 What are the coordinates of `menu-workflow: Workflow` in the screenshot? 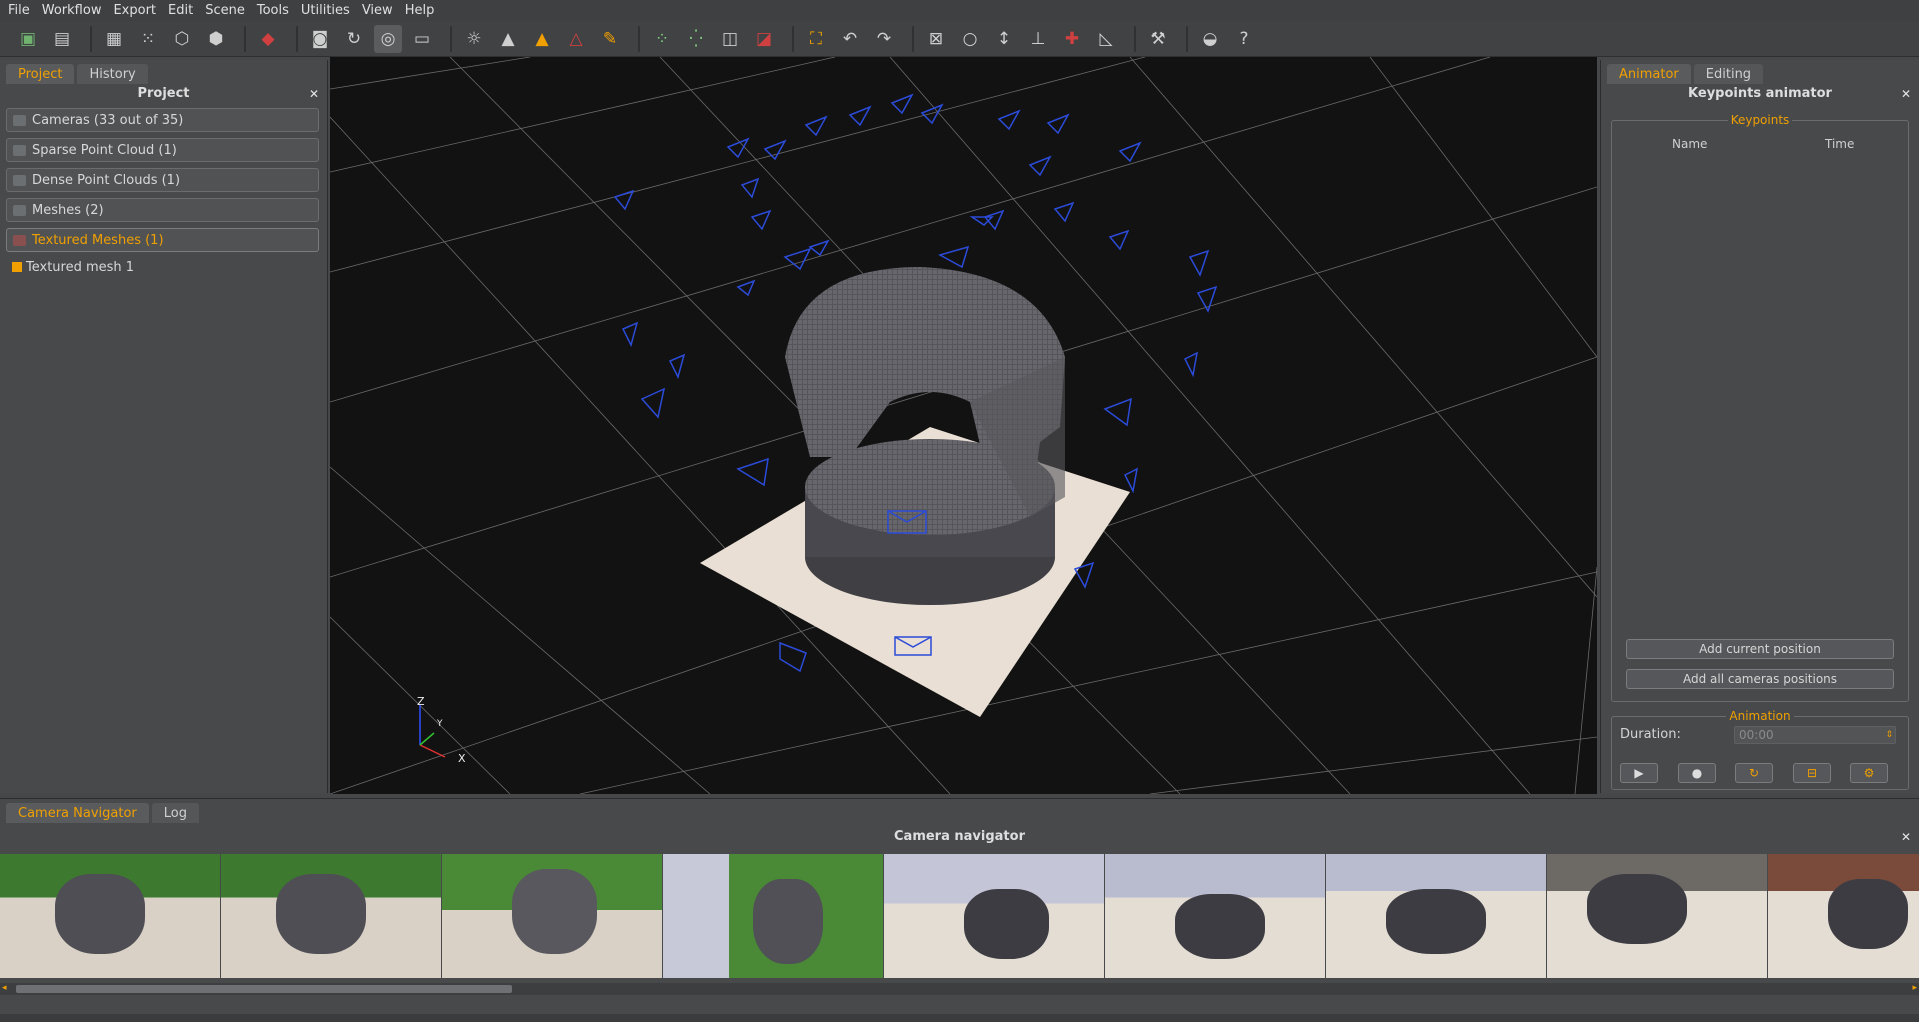 It's located at (76, 10).